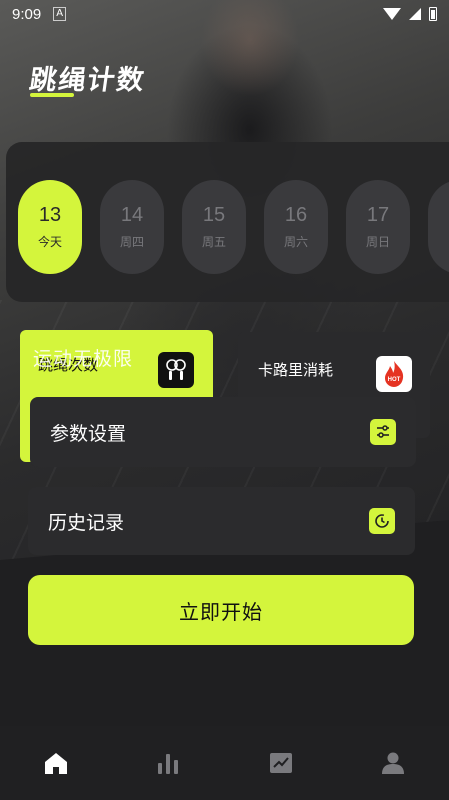 Image resolution: width=449 pixels, height=800 pixels. Describe the element at coordinates (392, 14) in the screenshot. I see `wifi-icon` at that location.